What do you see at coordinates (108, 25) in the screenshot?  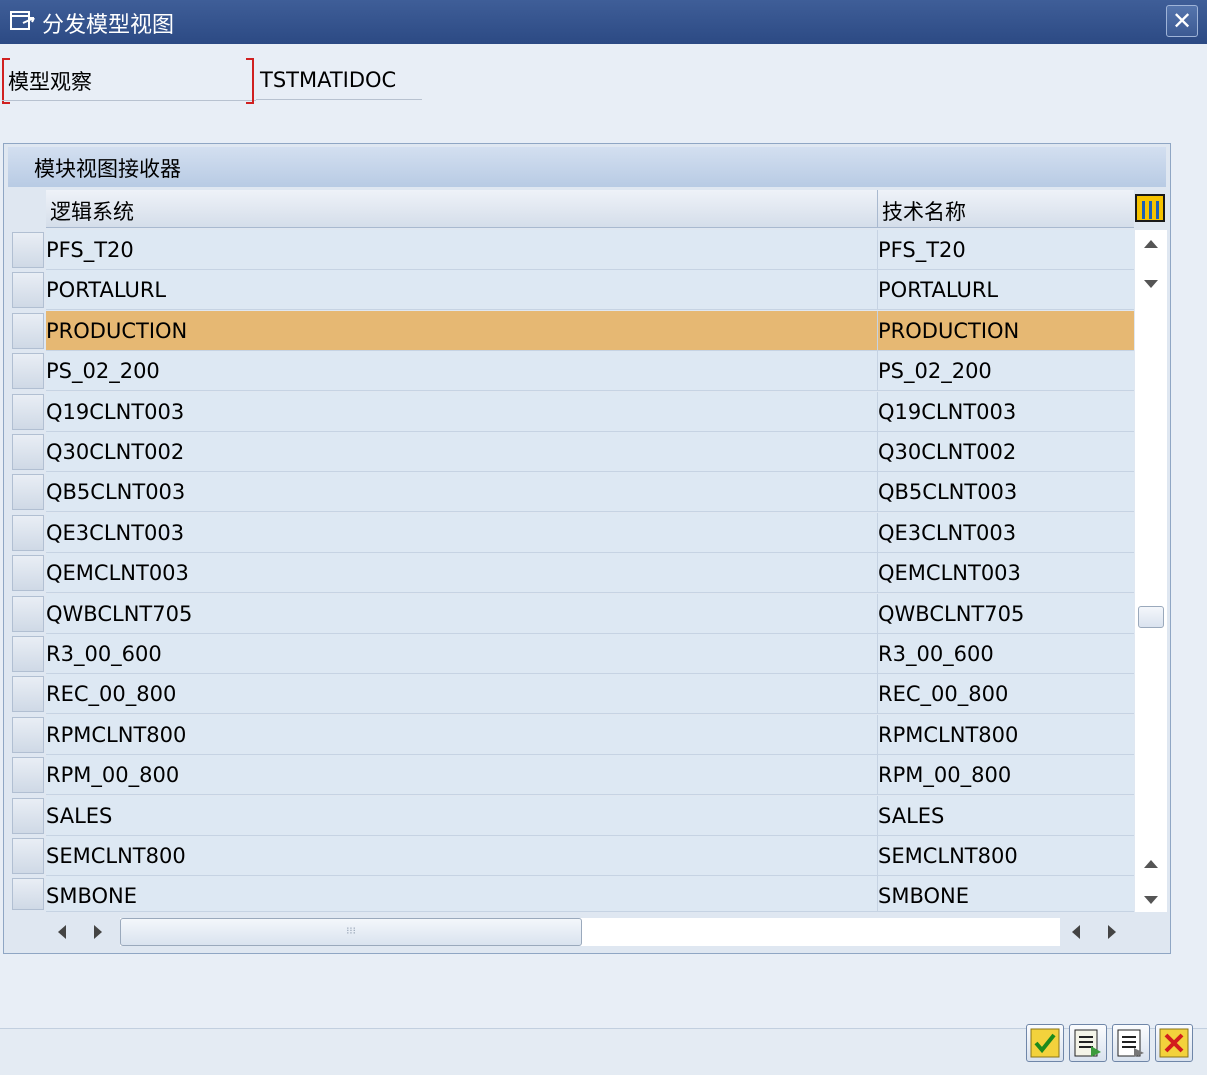 I see `window-title: 分发模型视图` at bounding box center [108, 25].